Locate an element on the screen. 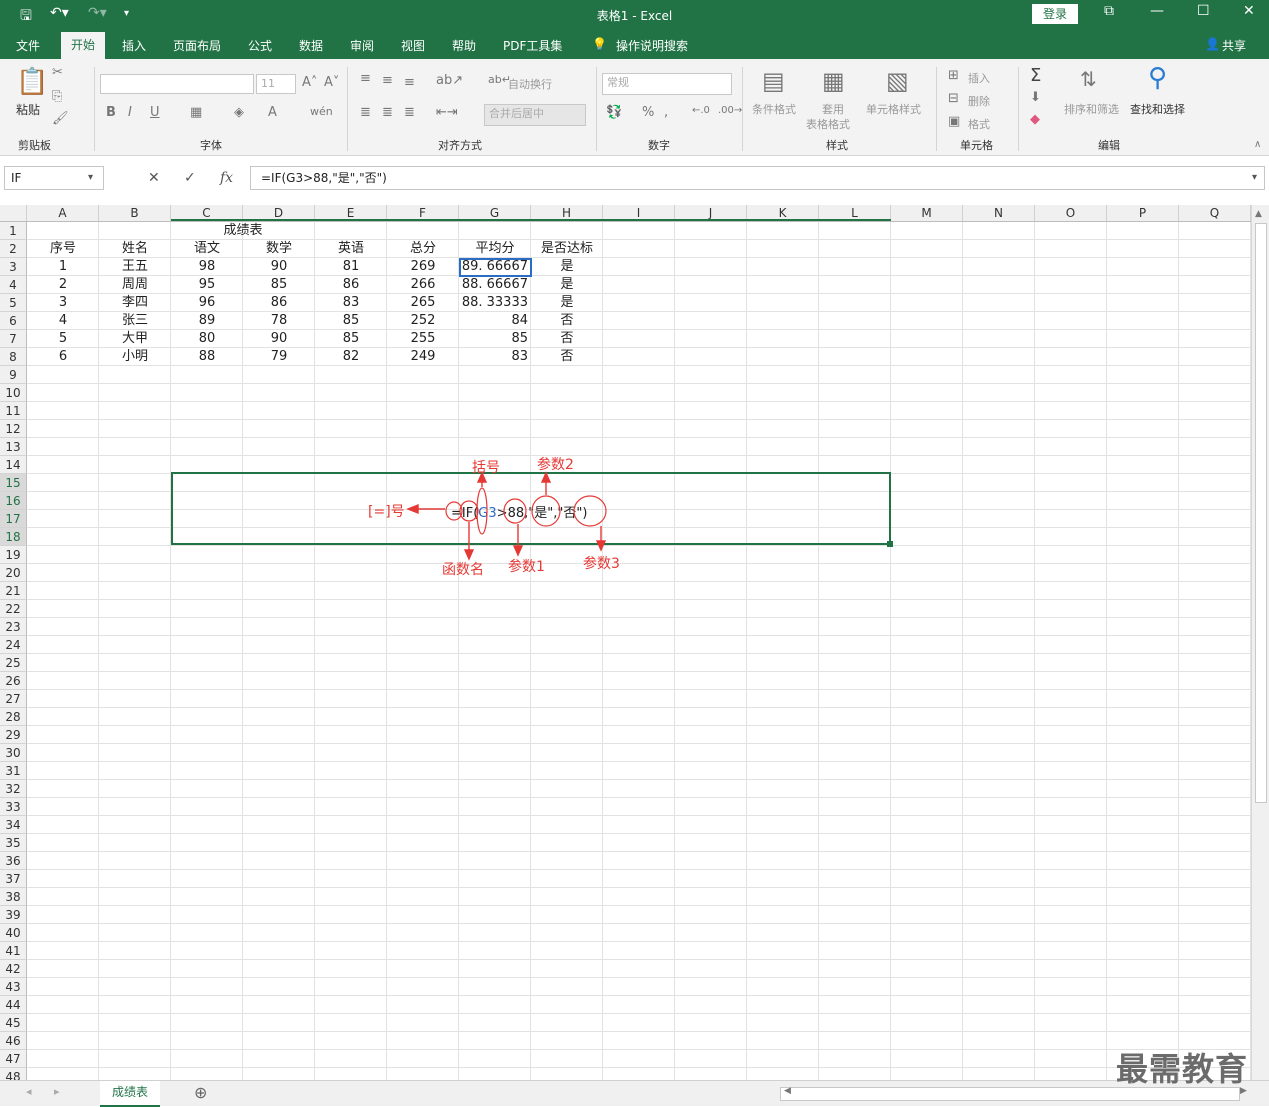 The width and height of the screenshot is (1269, 1107). conditional-format-label: 条件格式 is located at coordinates (774, 109).